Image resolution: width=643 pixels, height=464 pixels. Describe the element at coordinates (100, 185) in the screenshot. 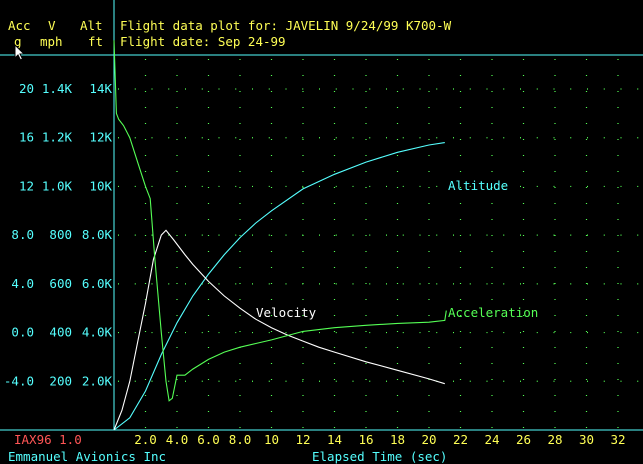

I see `y-tick-label-alt: 10K` at that location.